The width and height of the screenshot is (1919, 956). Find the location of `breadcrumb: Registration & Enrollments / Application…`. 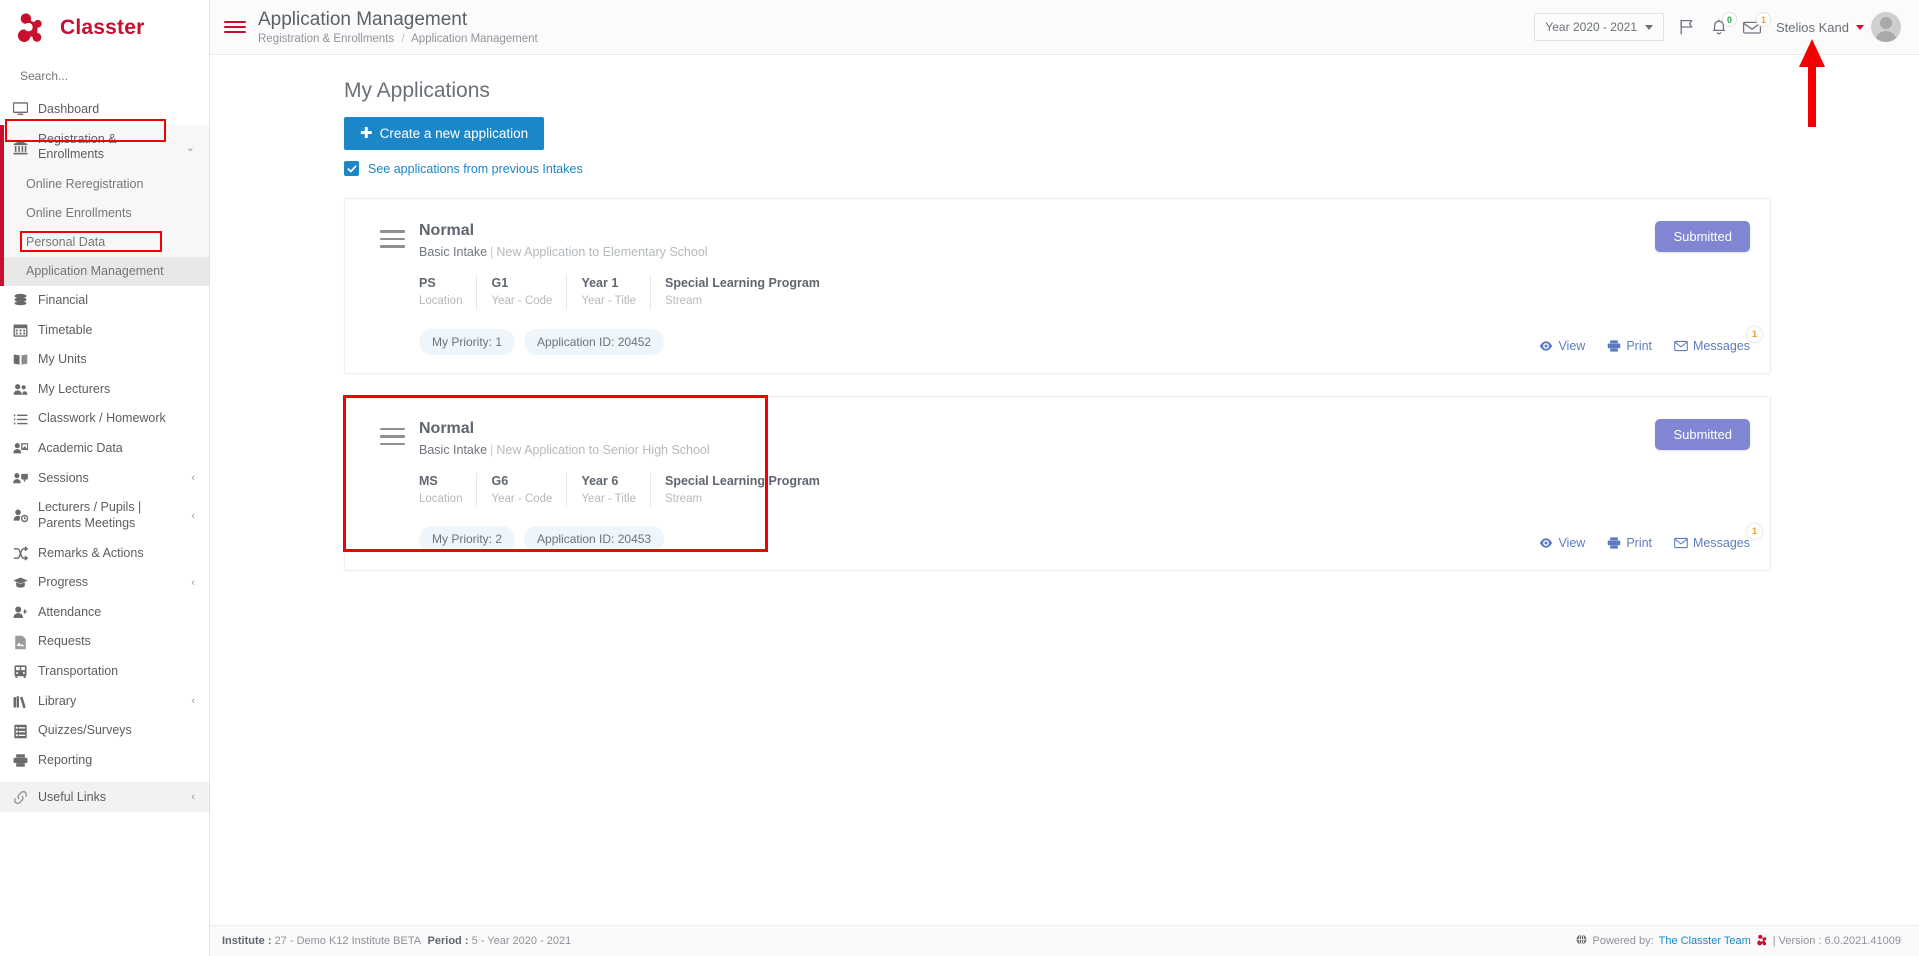

breadcrumb: Registration & Enrollments / Application… is located at coordinates (398, 39).